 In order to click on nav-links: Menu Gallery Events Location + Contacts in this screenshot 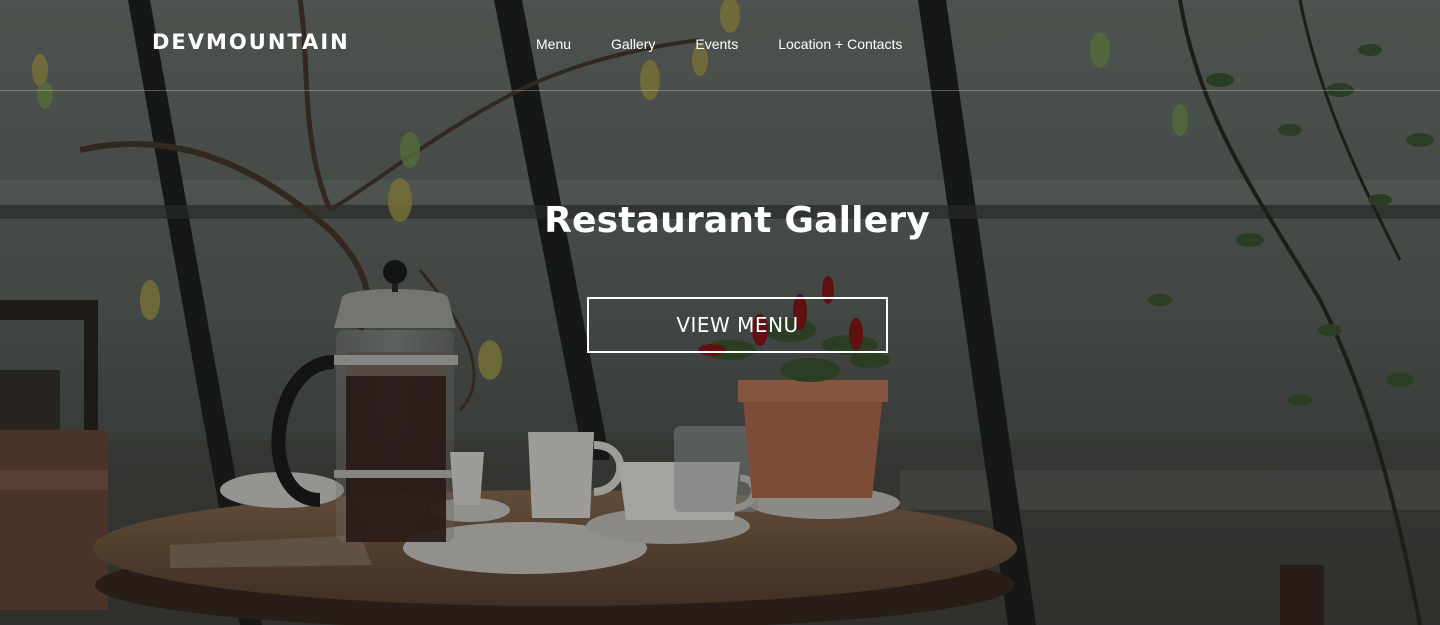, I will do `click(719, 45)`.